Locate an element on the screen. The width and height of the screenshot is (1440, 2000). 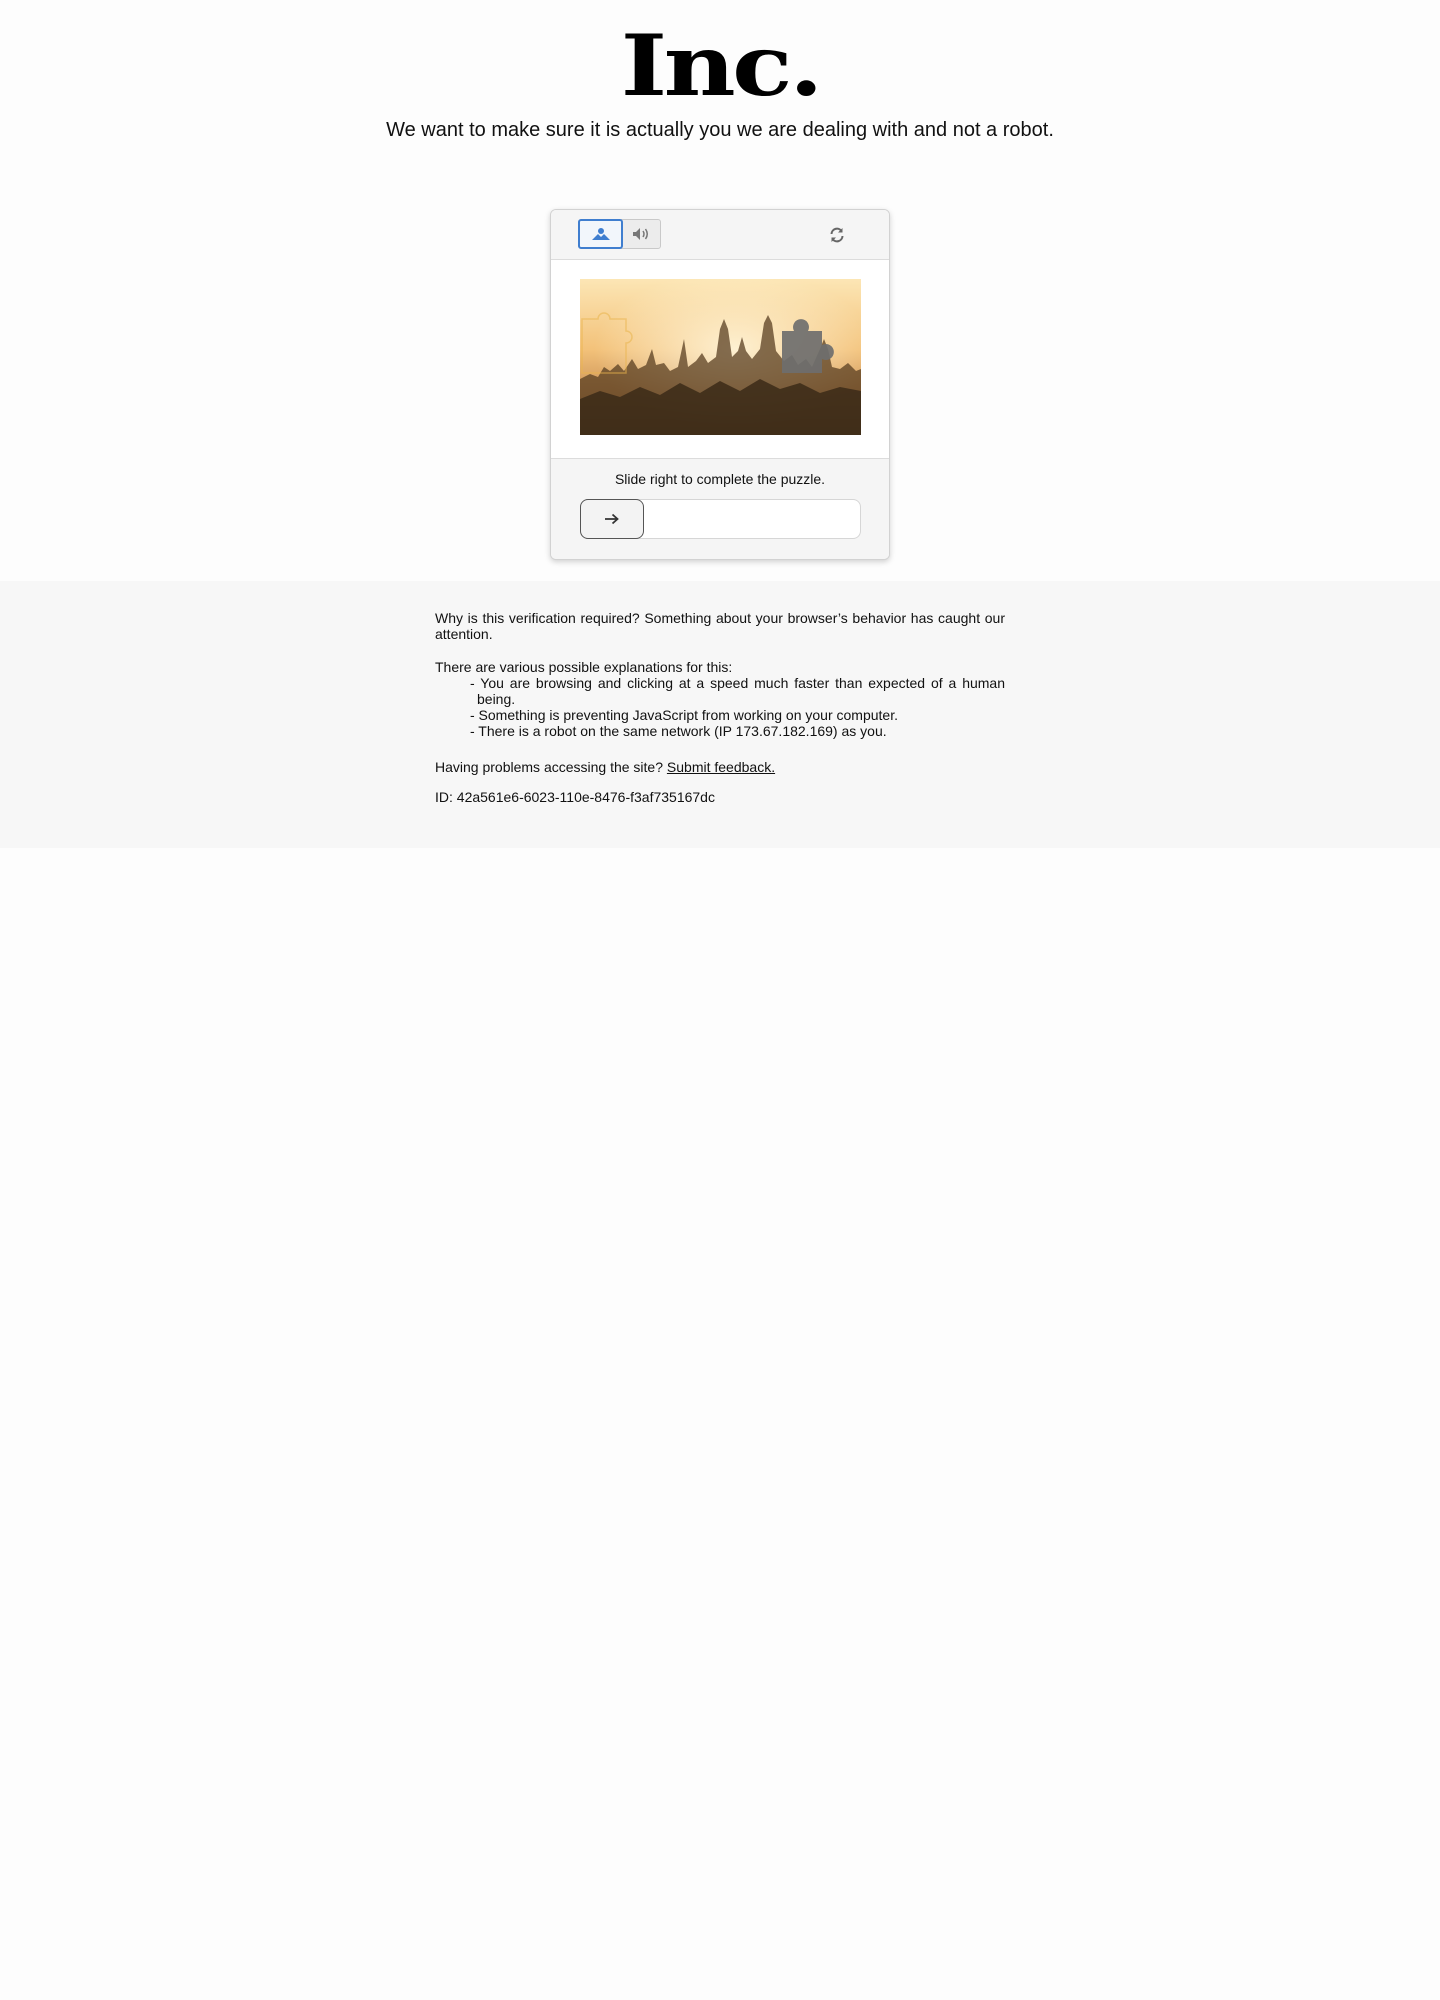
audio-mode-button is located at coordinates (641, 234).